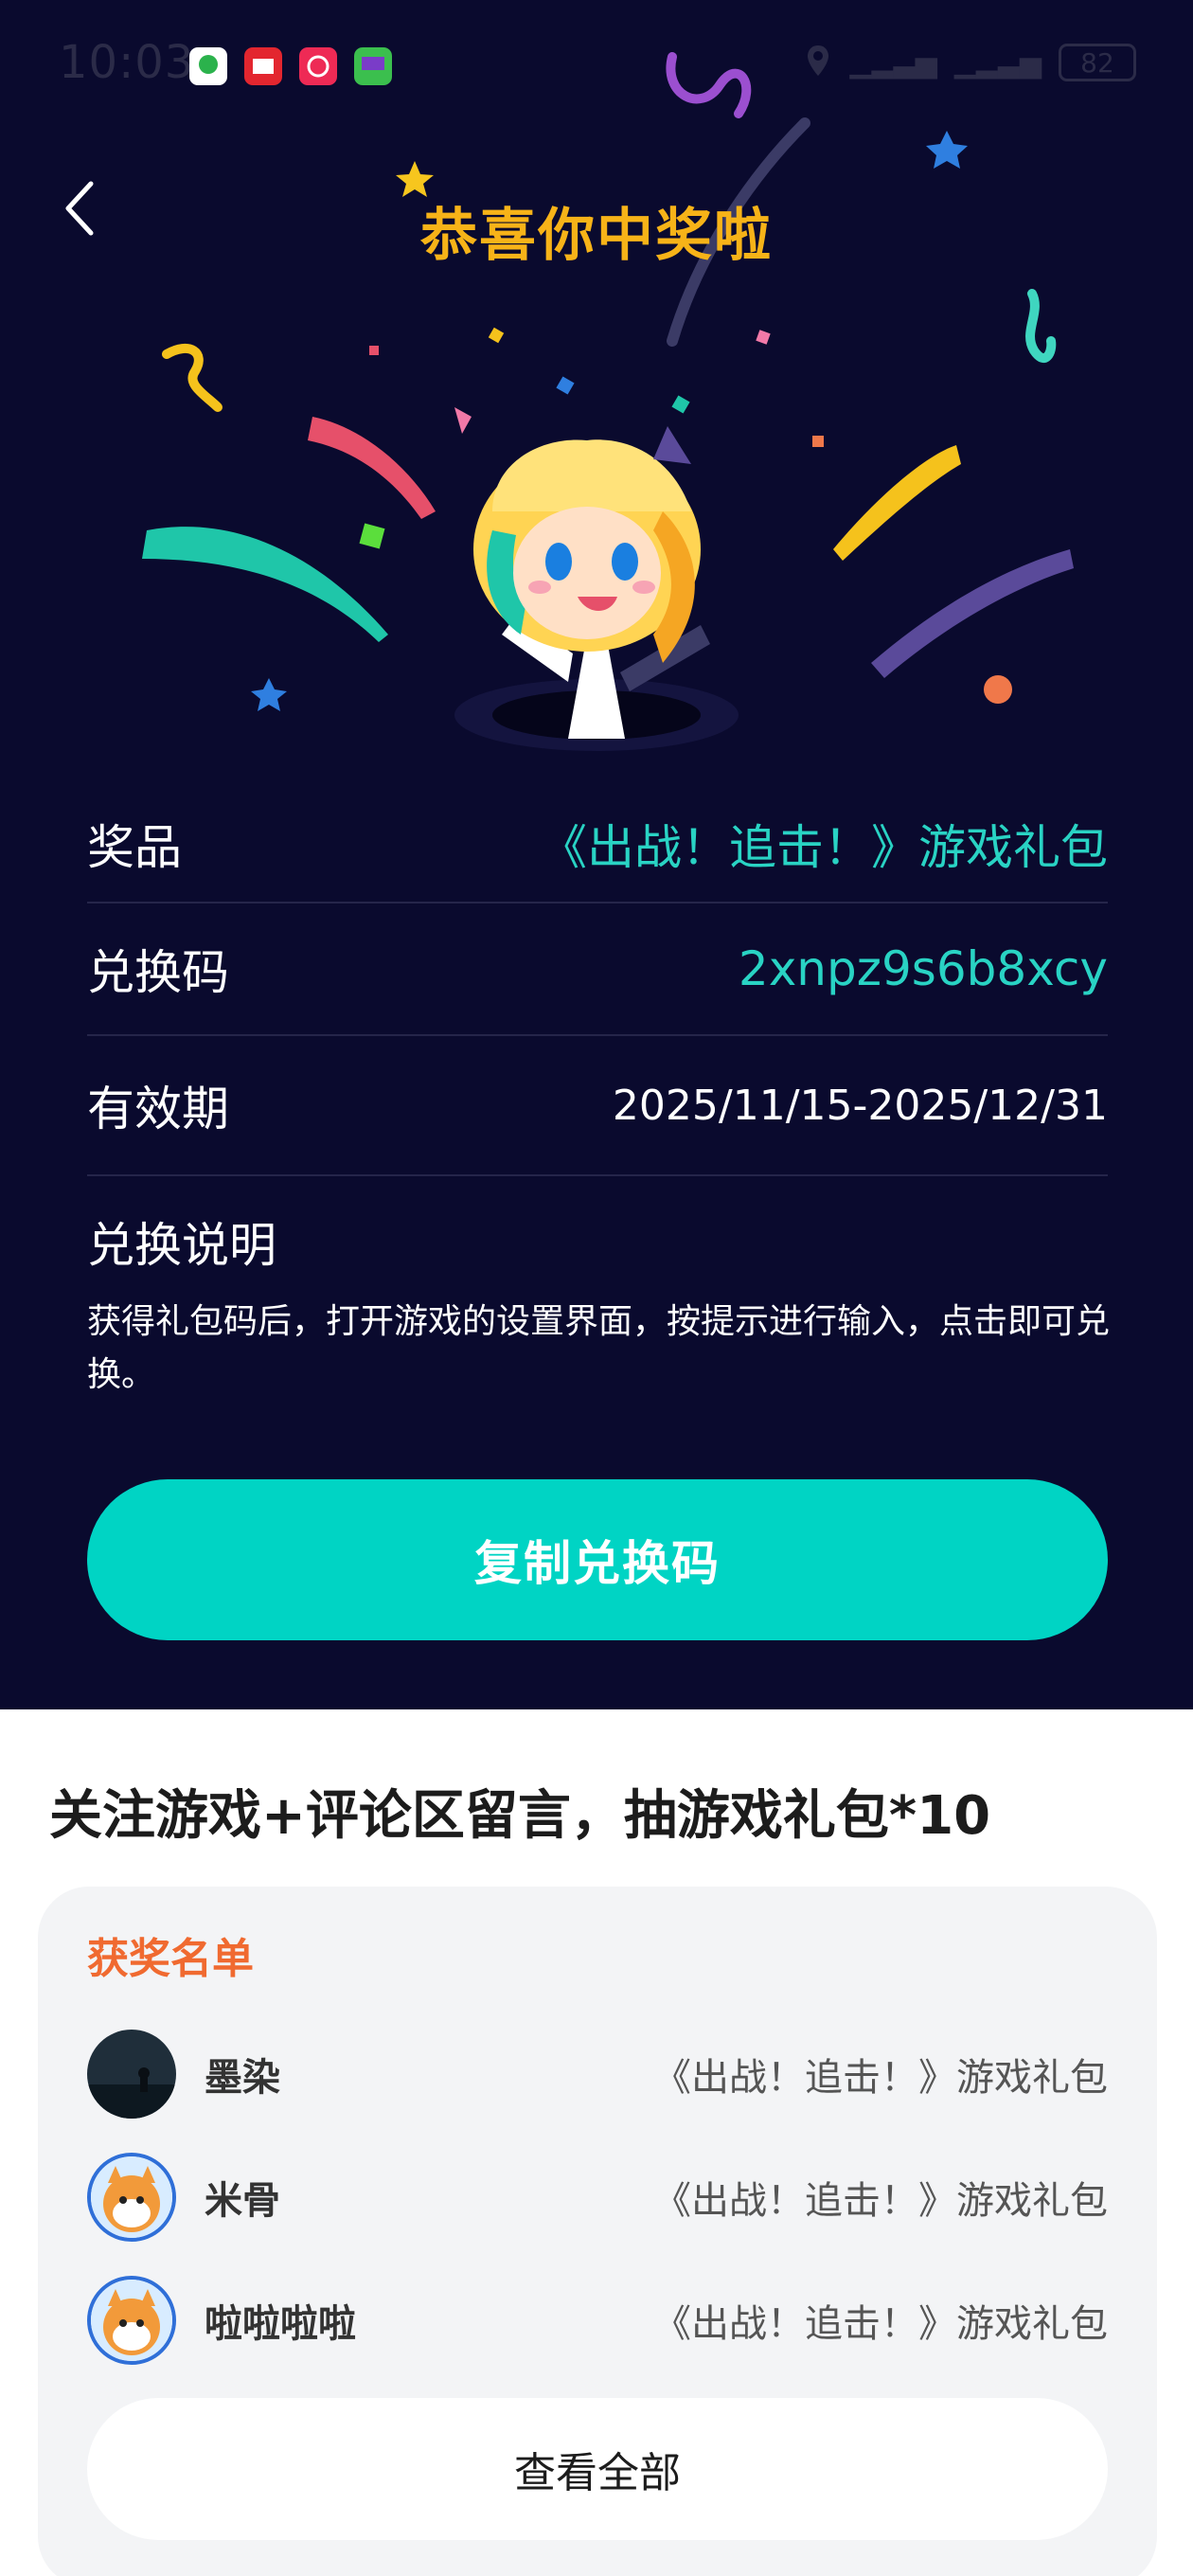  What do you see at coordinates (923, 968) in the screenshot?
I see `code-value: 2xnpz9s6b8xcy` at bounding box center [923, 968].